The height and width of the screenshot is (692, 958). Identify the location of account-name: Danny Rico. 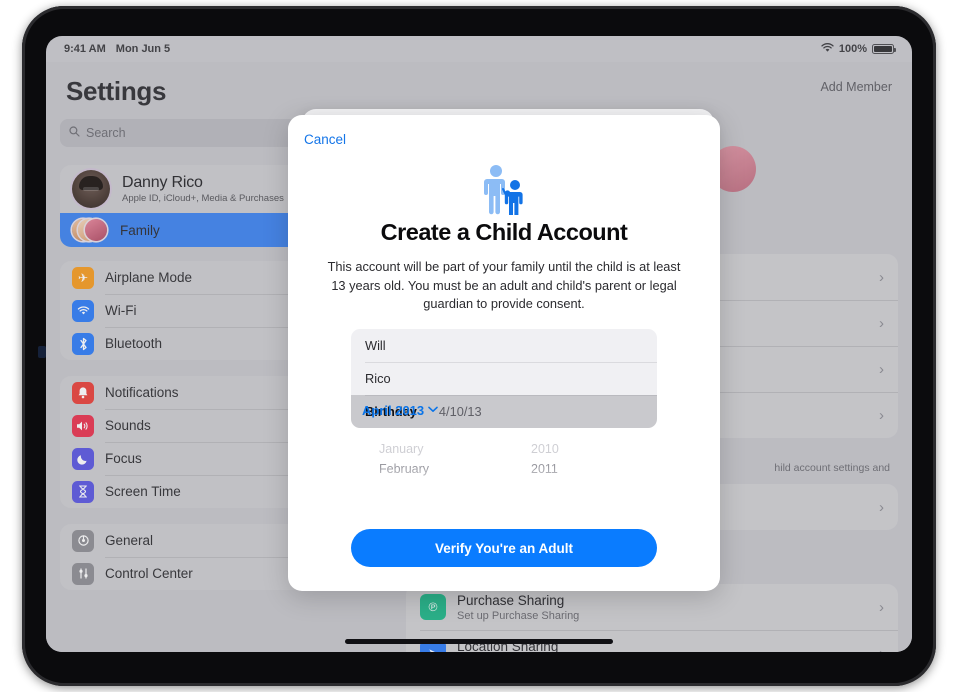
(162, 182).